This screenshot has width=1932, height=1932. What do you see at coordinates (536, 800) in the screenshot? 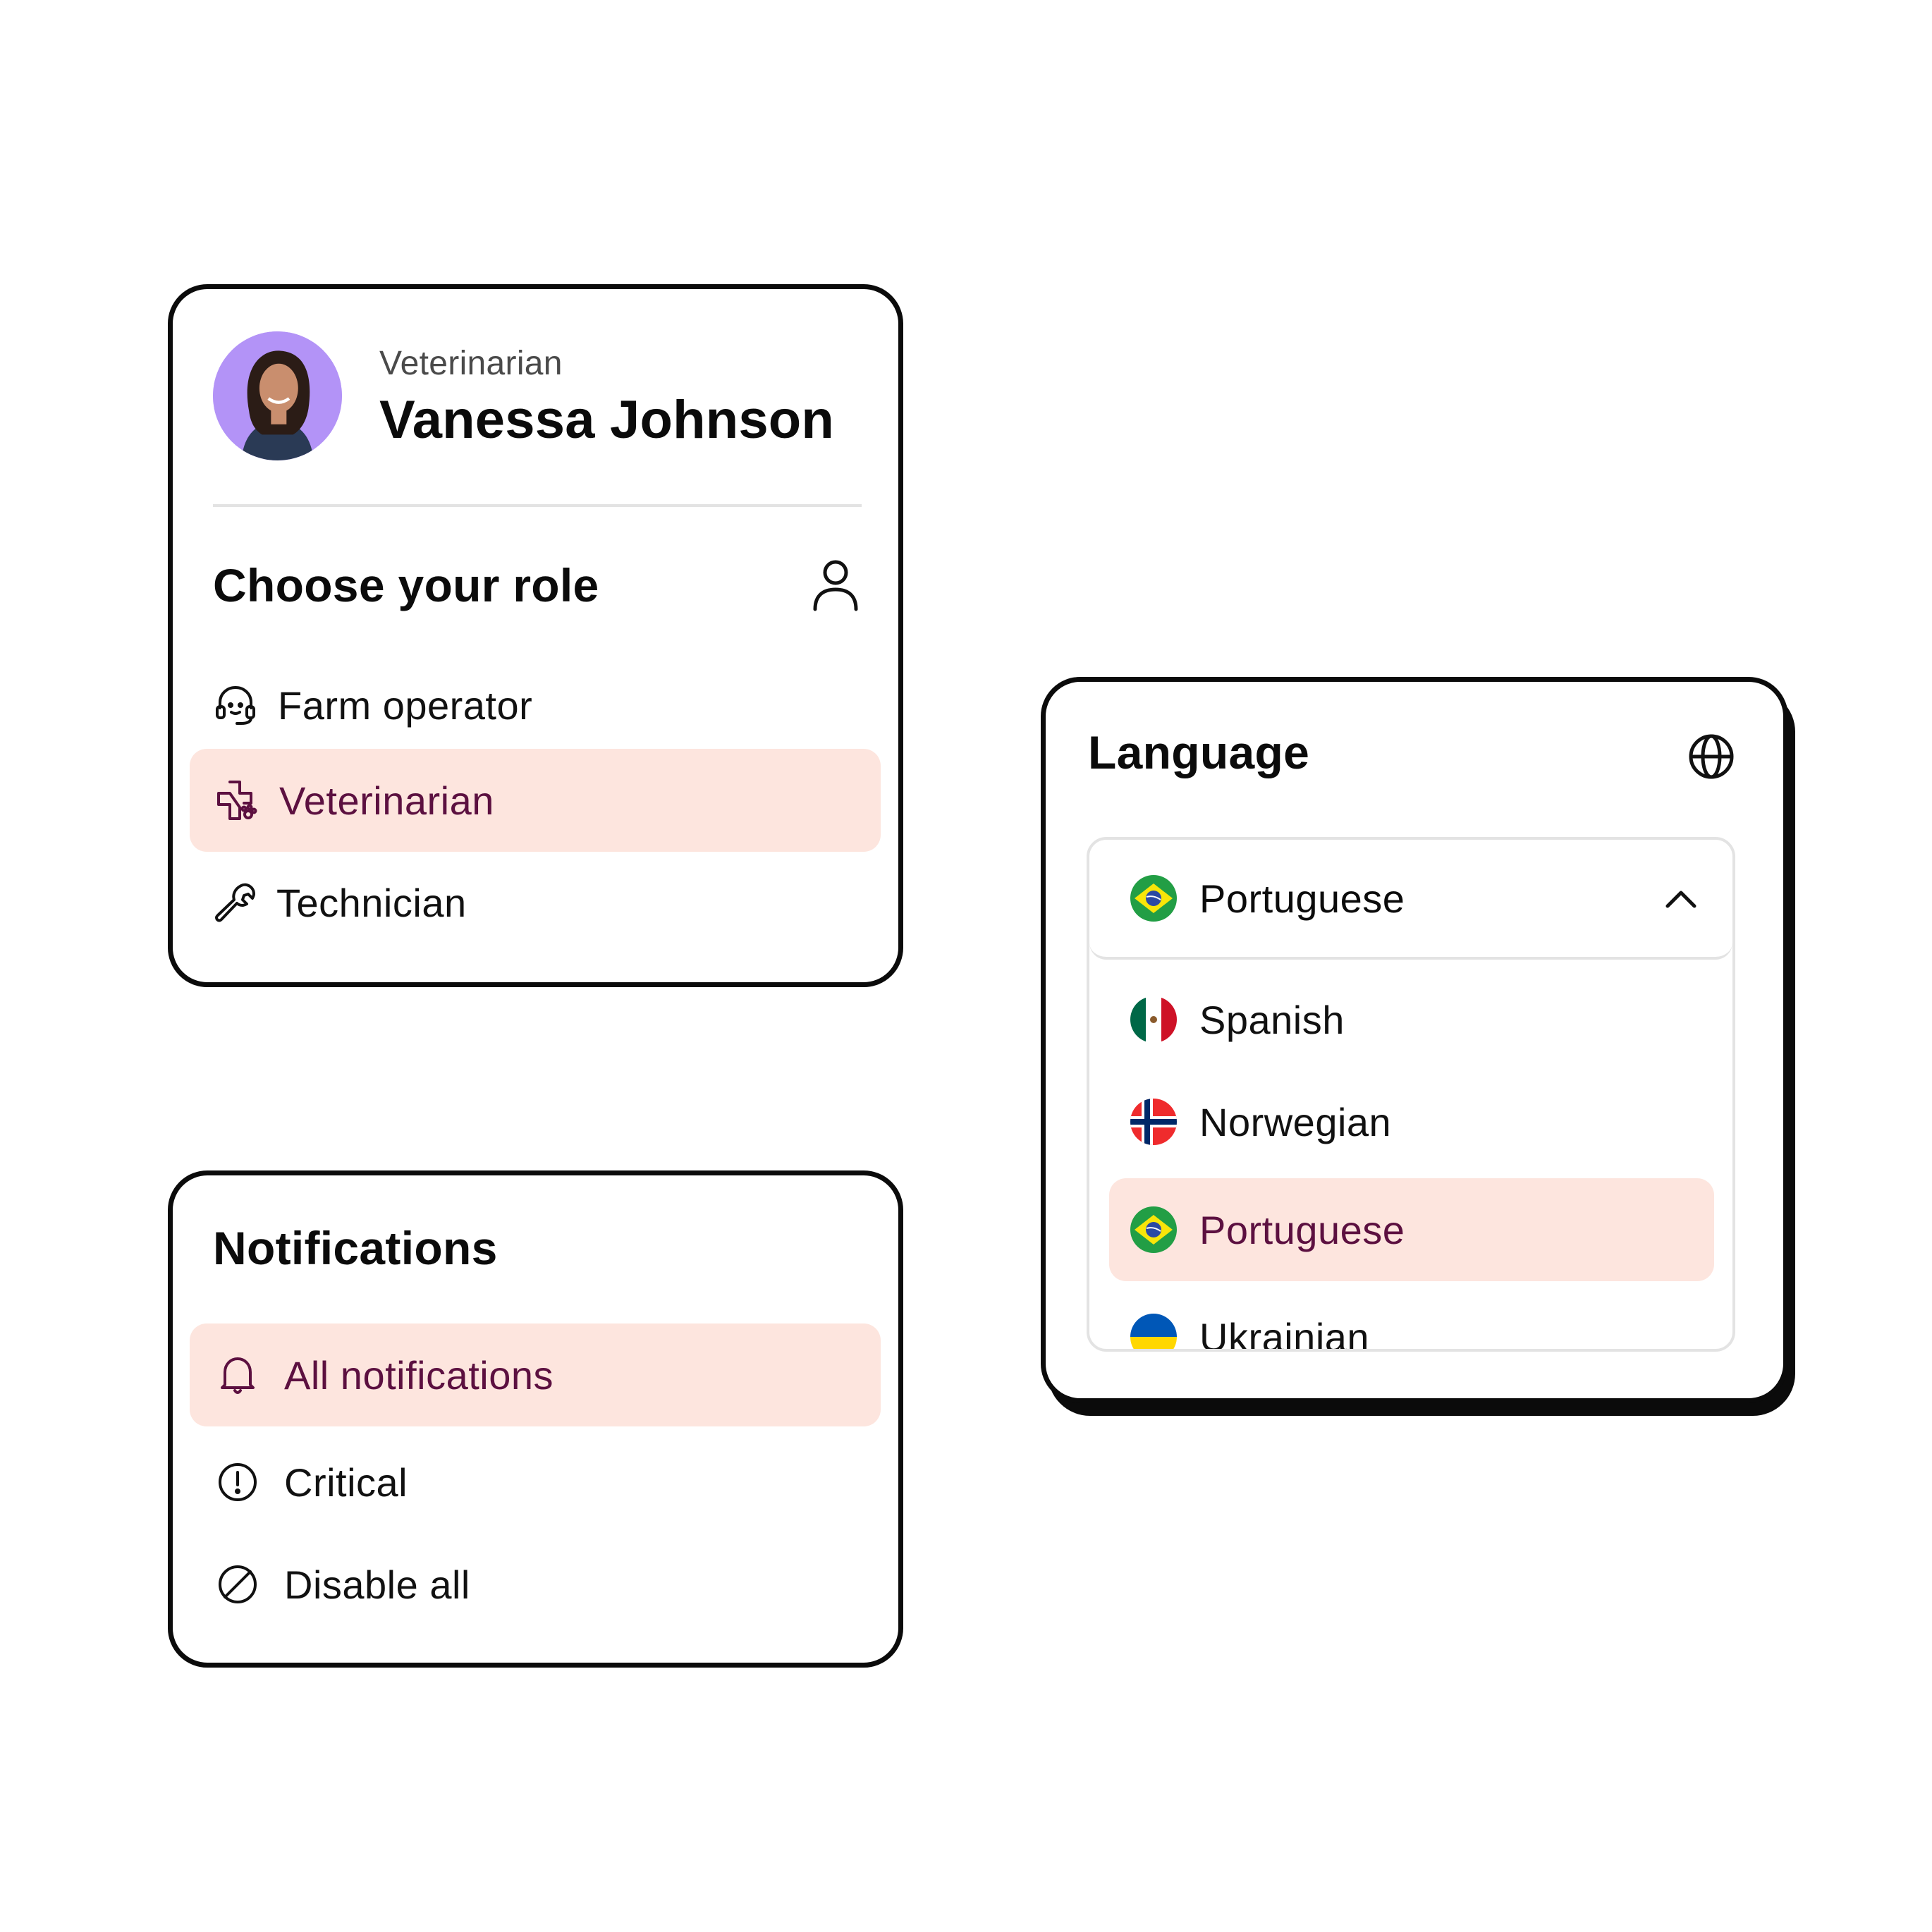
I see `role-item-veterinarian: Veterinarian` at bounding box center [536, 800].